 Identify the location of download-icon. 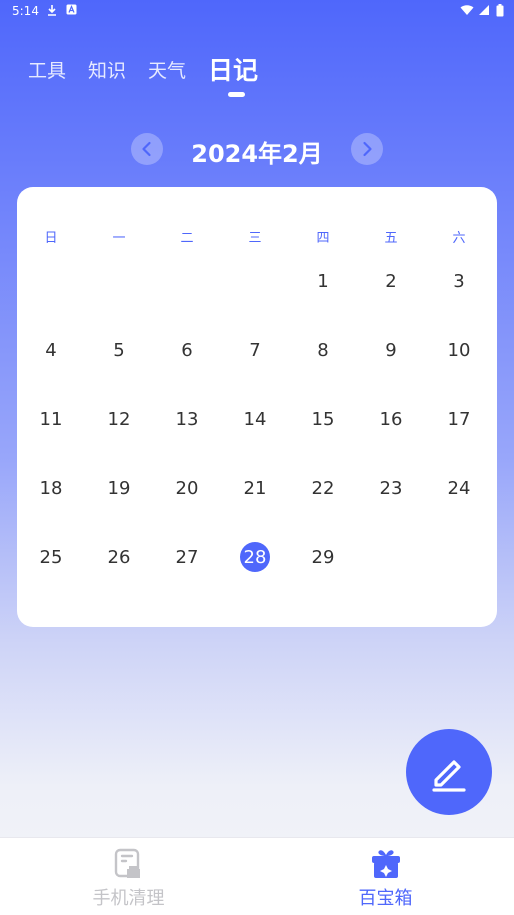
(52, 10).